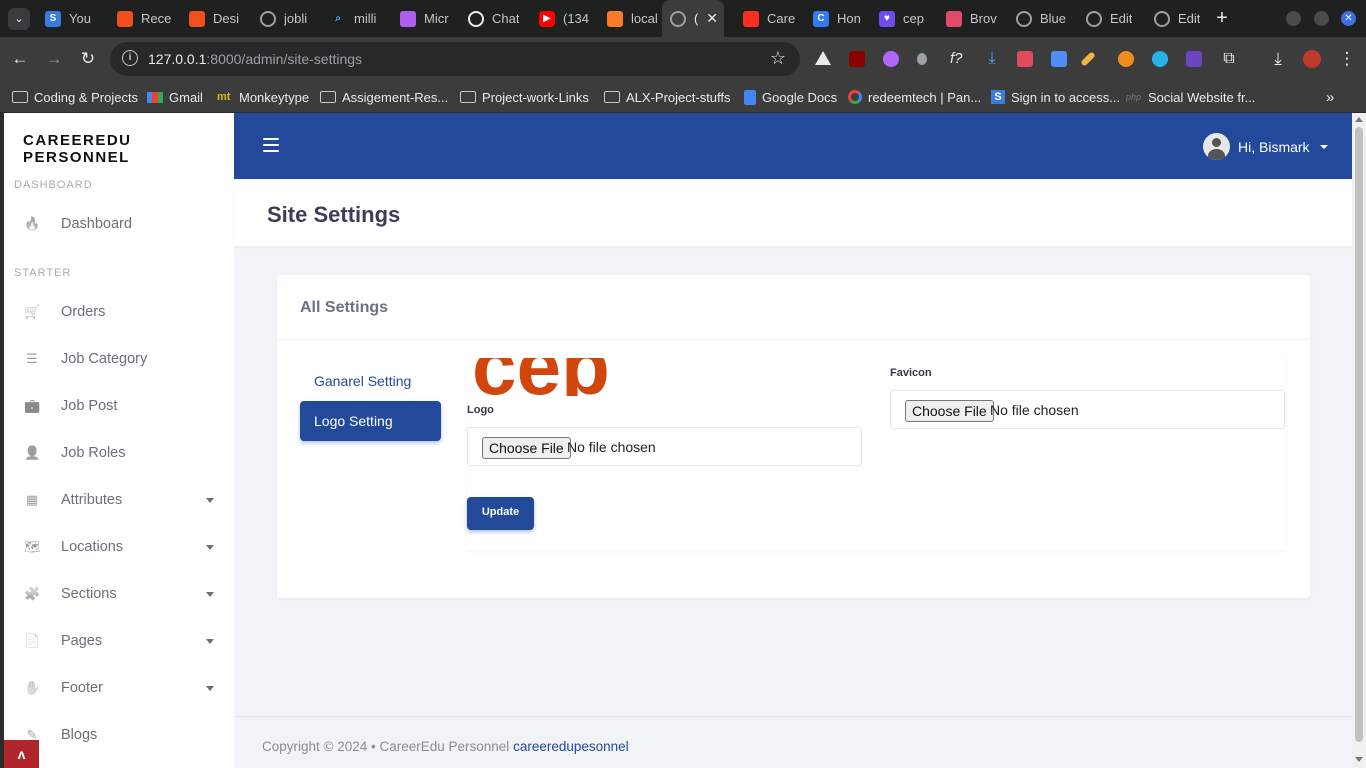 The width and height of the screenshot is (1366, 768). What do you see at coordinates (119, 312) in the screenshot?
I see `sidebar-item-orders: 🛒 Orders` at bounding box center [119, 312].